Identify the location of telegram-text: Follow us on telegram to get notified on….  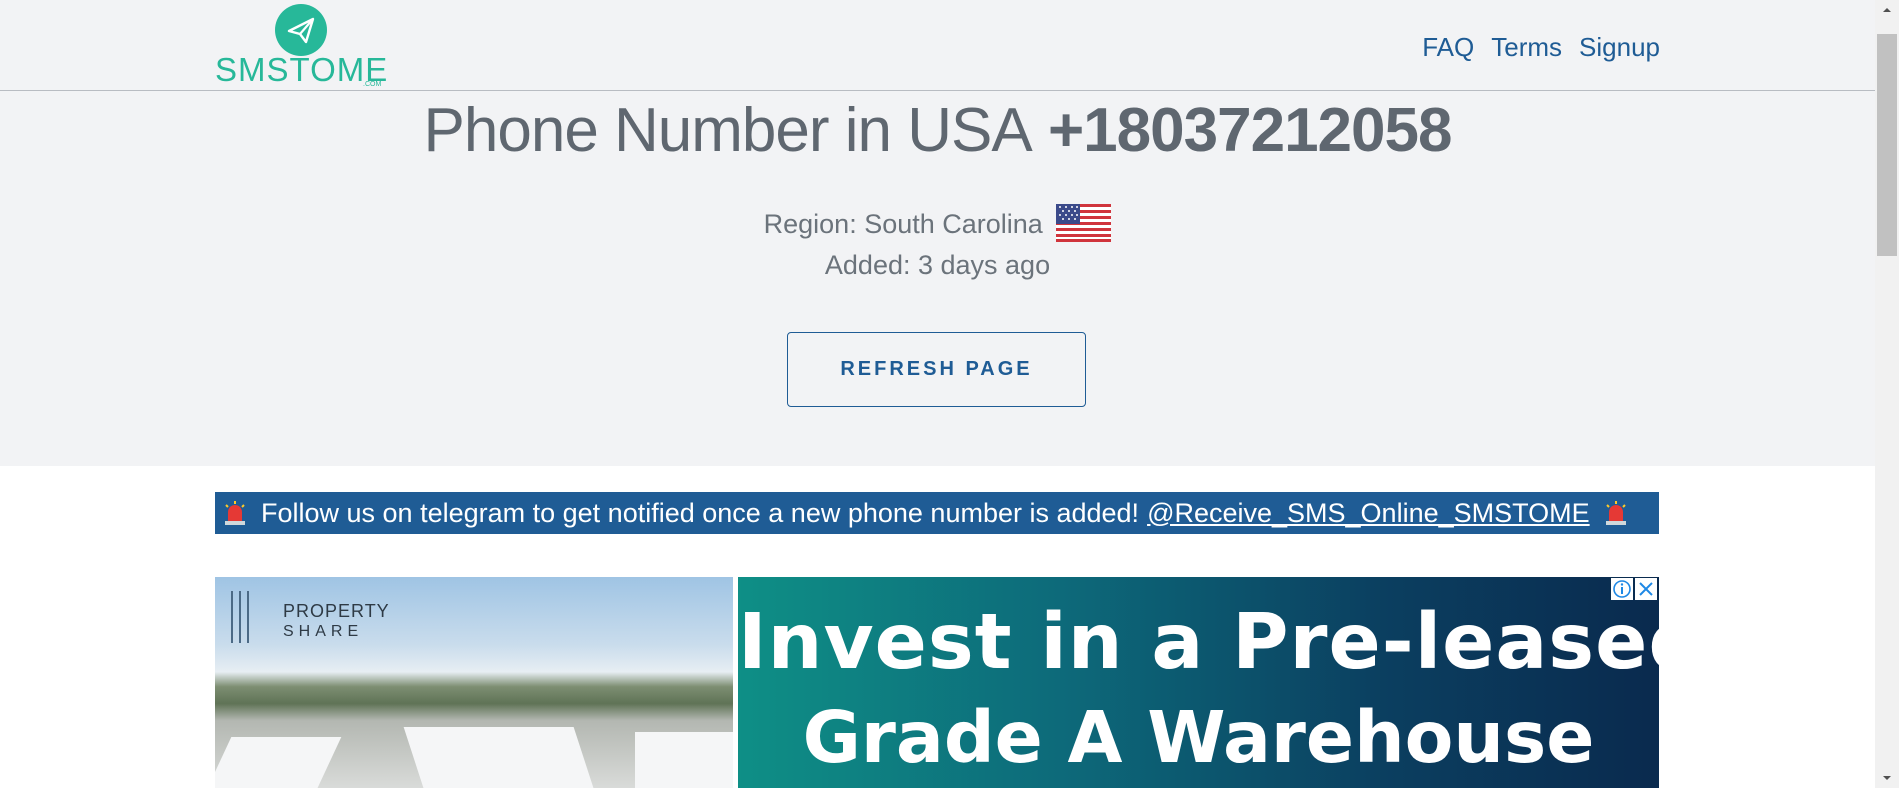
(700, 512).